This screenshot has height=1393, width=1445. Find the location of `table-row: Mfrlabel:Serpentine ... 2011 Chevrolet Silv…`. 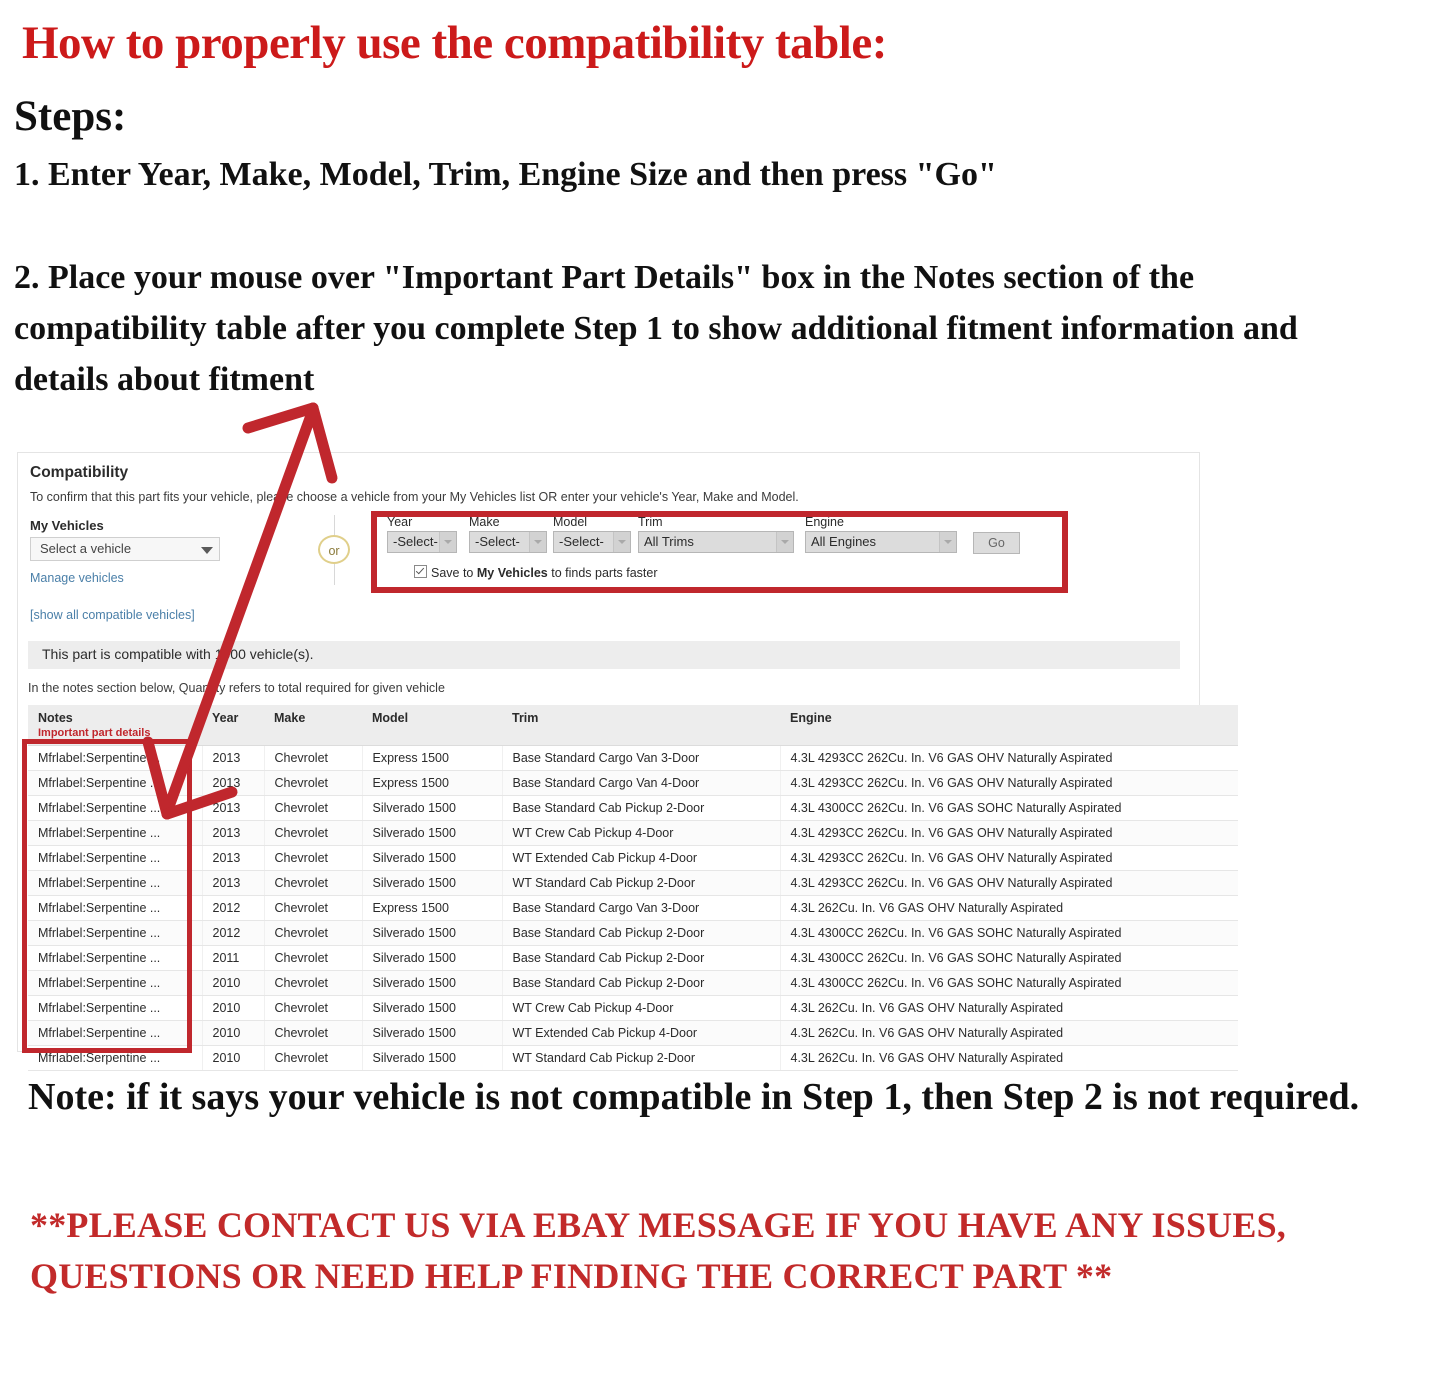

table-row: Mfrlabel:Serpentine ... 2011 Chevrolet Silv… is located at coordinates (633, 958).